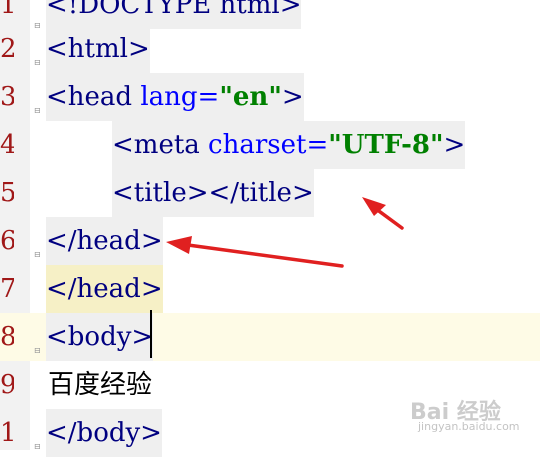 This screenshot has width=540, height=457. I want to click on watermark-url: jingyan.baidu.com, so click(469, 426).